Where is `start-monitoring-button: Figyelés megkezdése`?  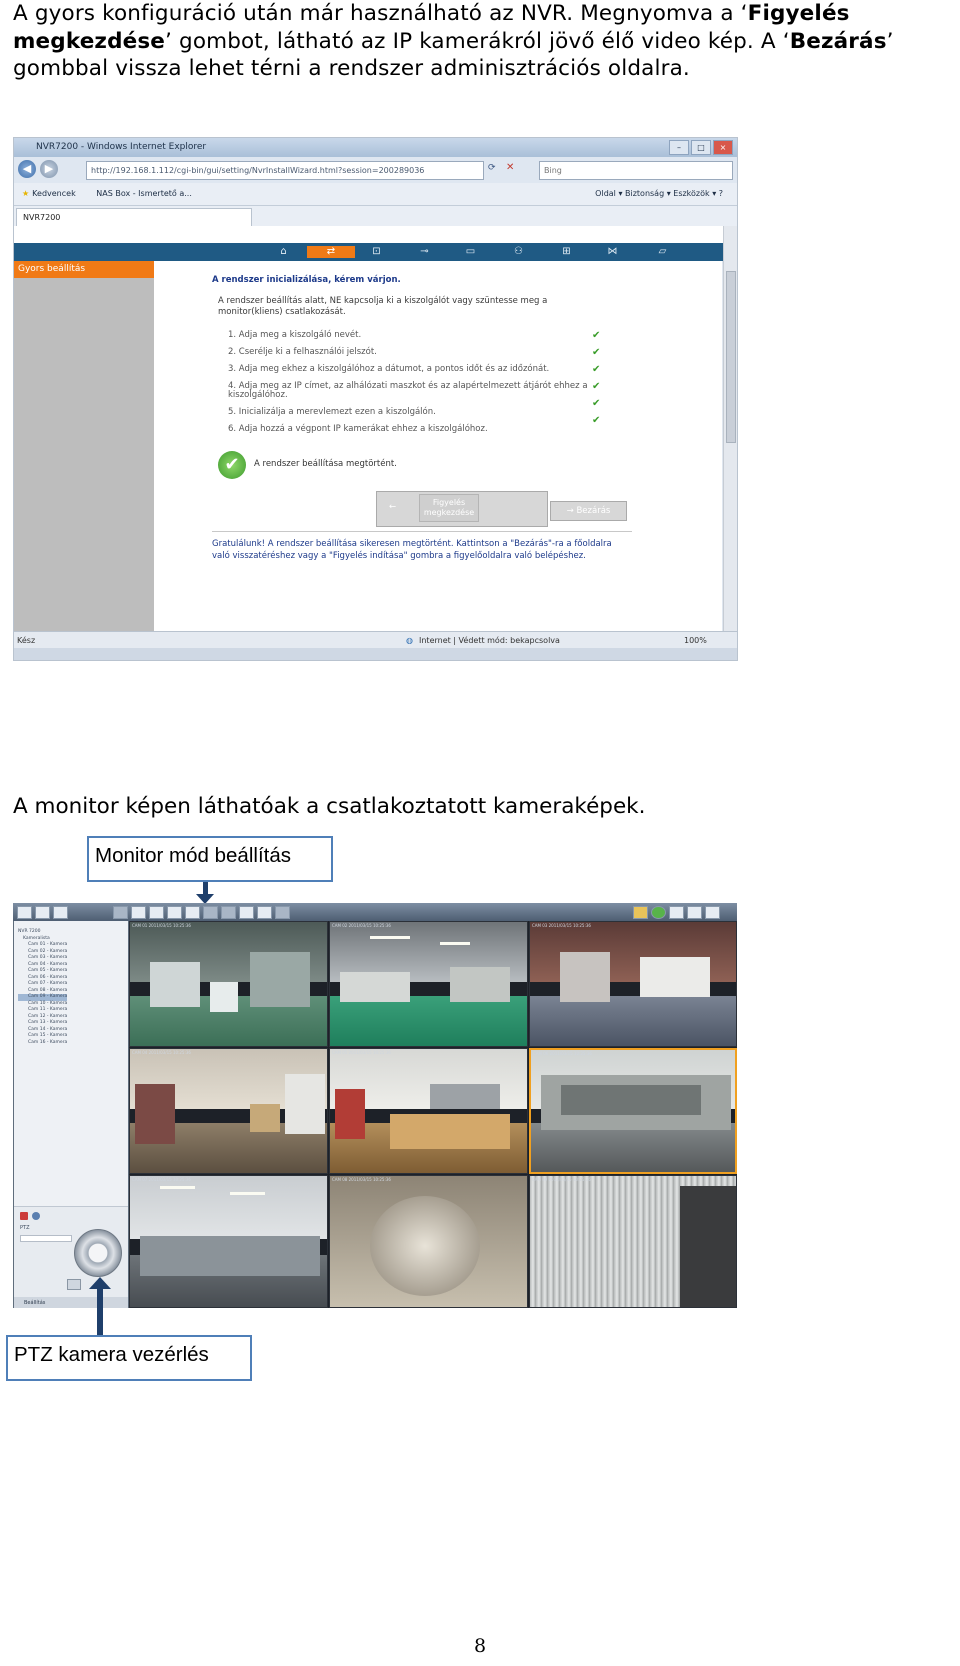 start-monitoring-button: Figyelés megkezdése is located at coordinates (449, 508).